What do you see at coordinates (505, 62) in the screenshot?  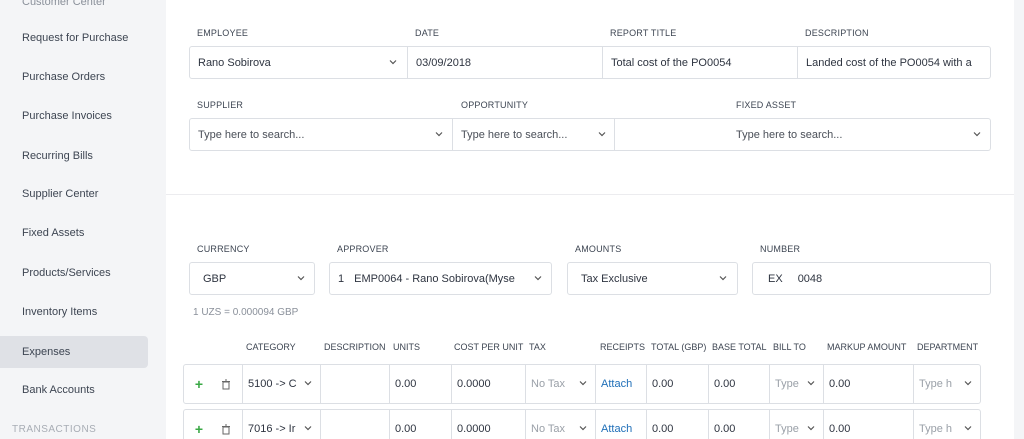 I see `date-input: 03/09/2018` at bounding box center [505, 62].